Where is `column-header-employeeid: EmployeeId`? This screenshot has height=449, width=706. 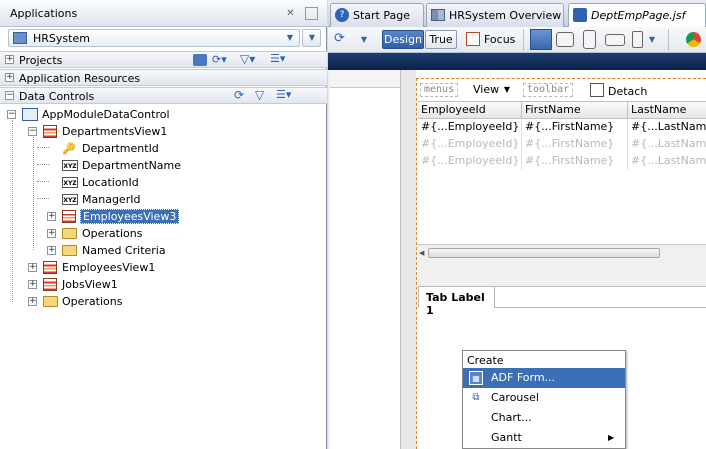
column-header-employeeid: EmployeeId is located at coordinates (470, 110).